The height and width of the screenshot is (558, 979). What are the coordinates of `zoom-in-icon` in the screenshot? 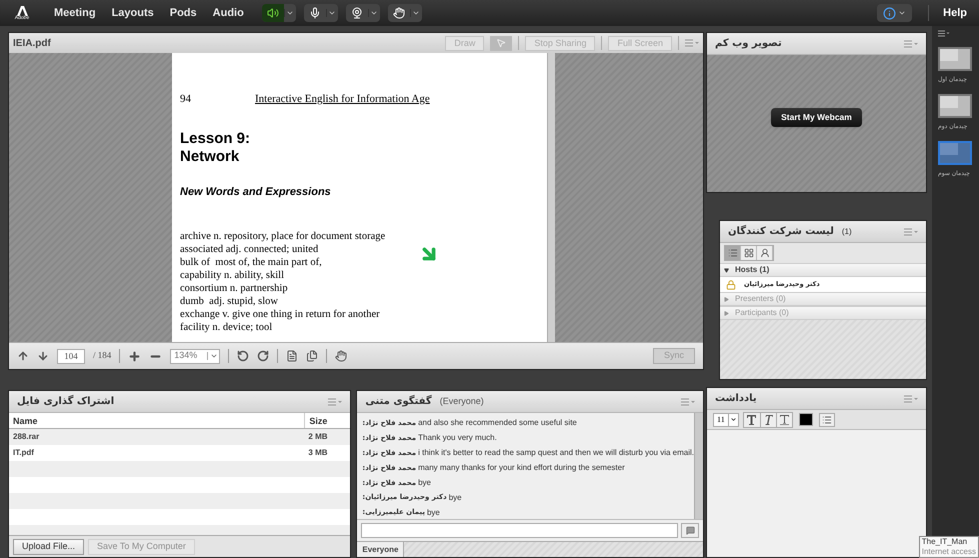 It's located at (135, 356).